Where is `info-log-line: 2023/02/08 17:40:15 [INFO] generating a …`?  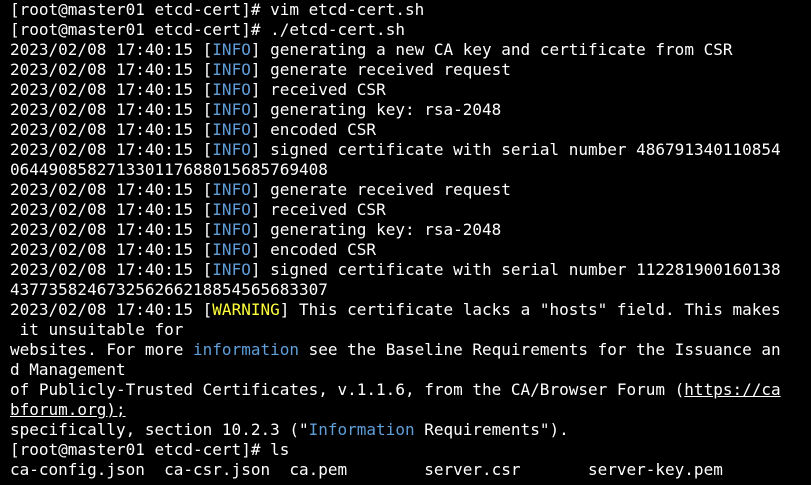 info-log-line: 2023/02/08 17:40:15 [INFO] generating a … is located at coordinates (410, 50).